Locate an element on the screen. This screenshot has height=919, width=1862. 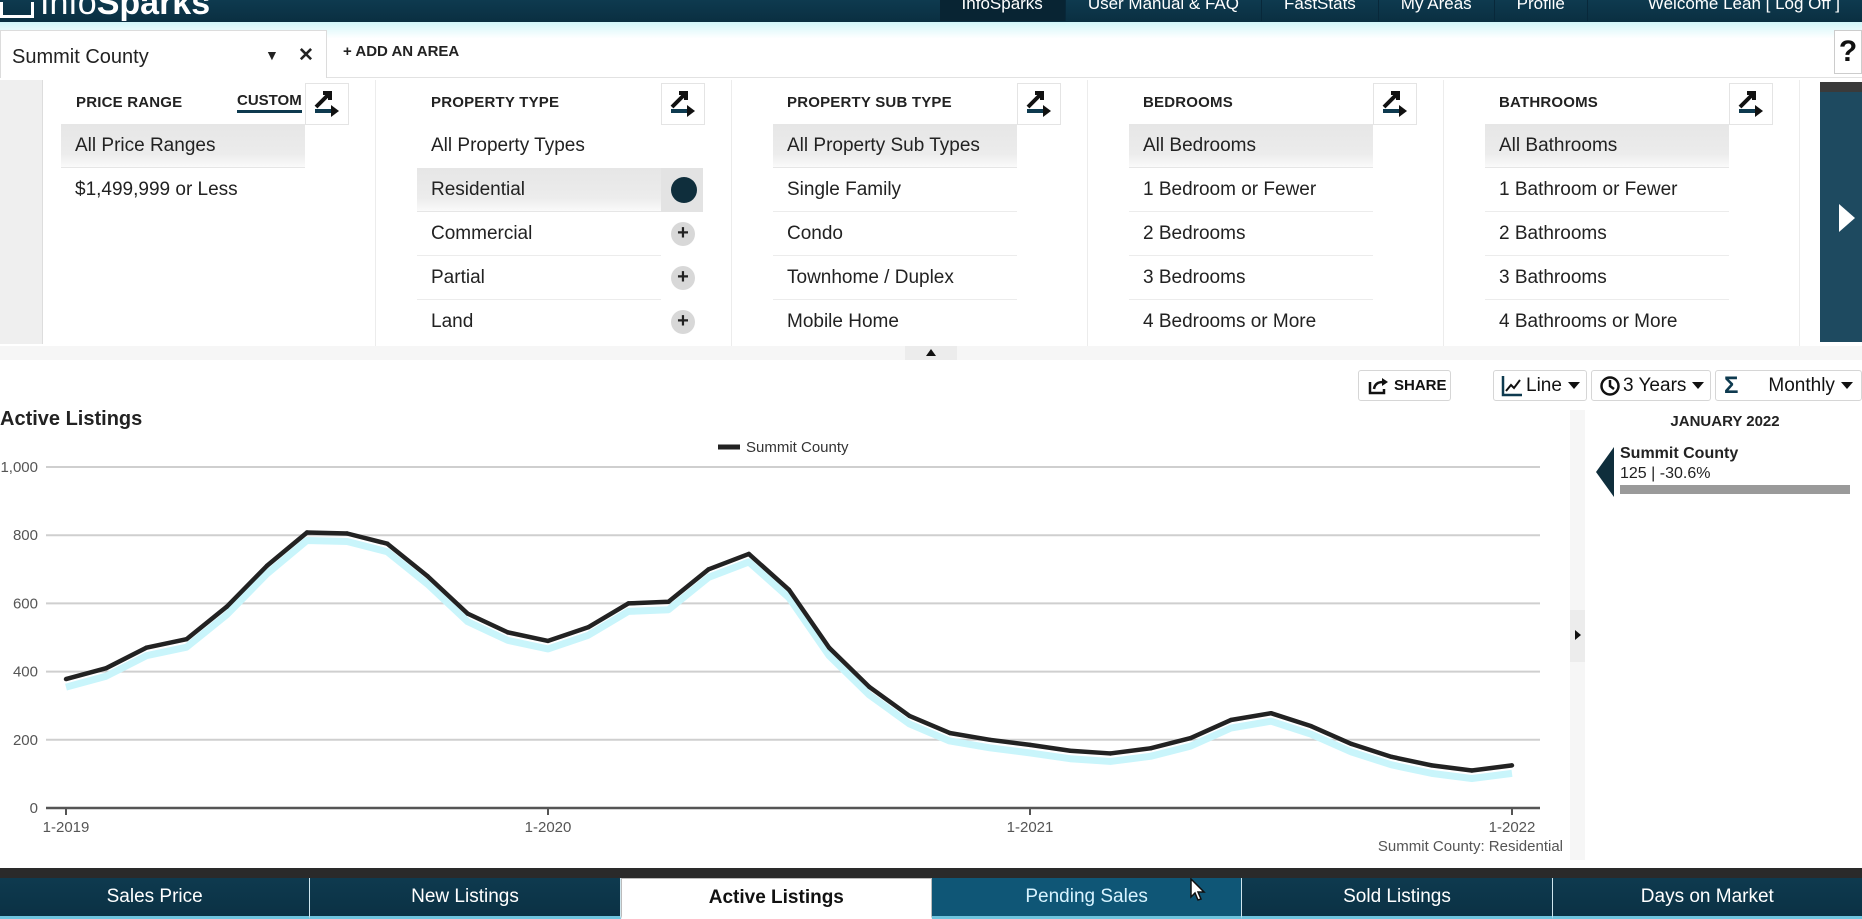
nav-profile: Profile is located at coordinates (1540, 10).